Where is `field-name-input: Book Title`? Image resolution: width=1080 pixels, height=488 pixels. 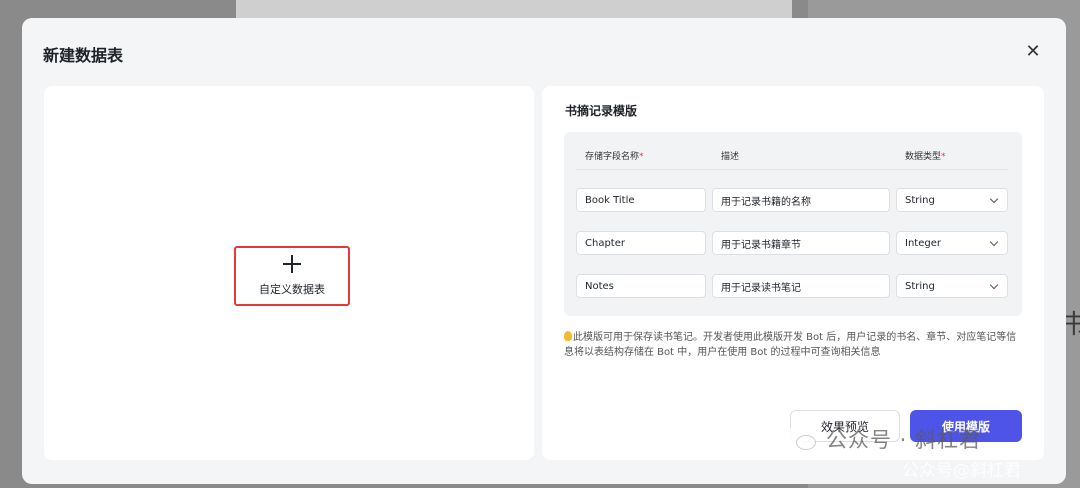 field-name-input: Book Title is located at coordinates (641, 200).